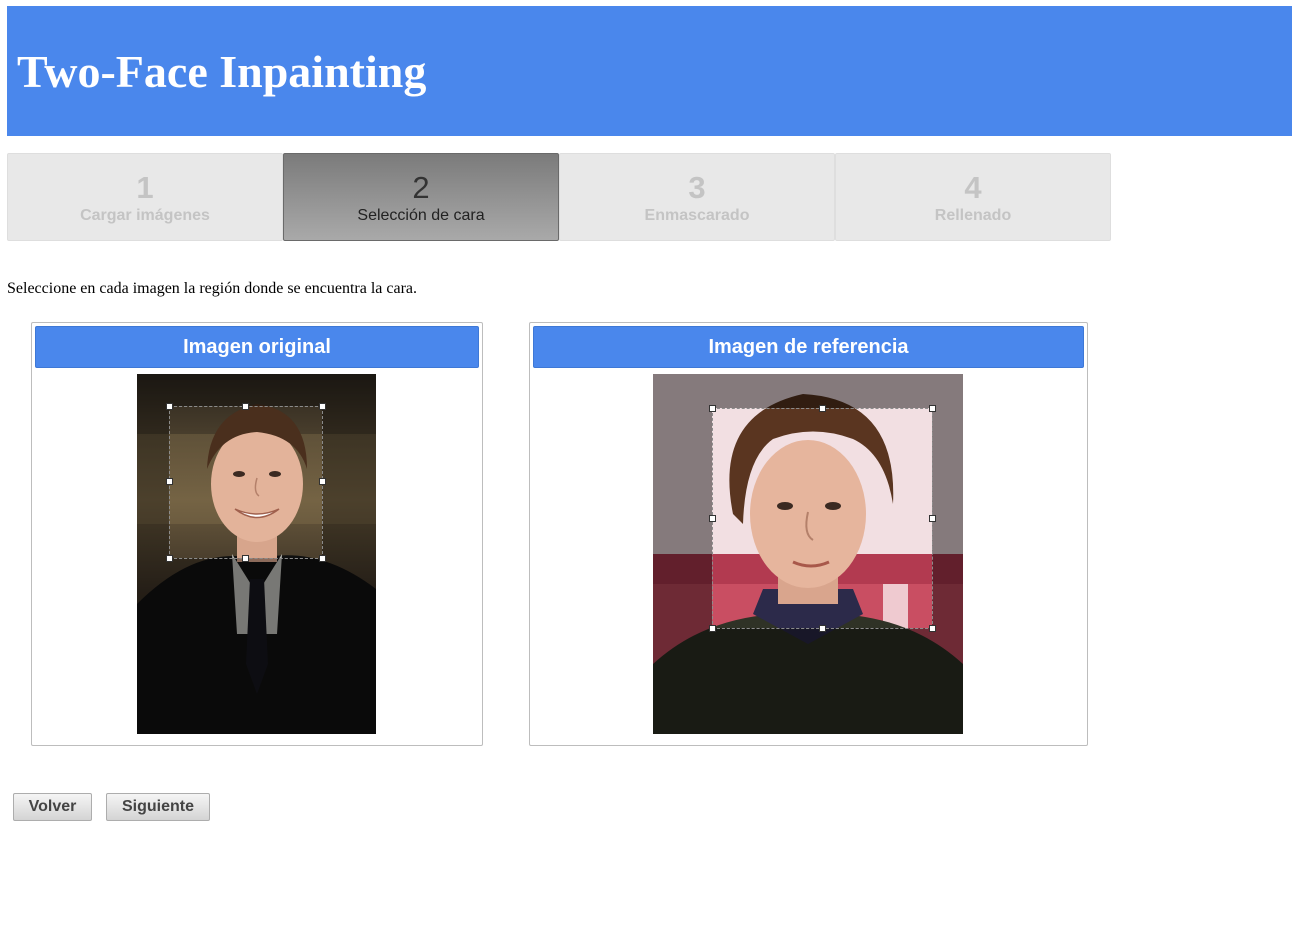 The height and width of the screenshot is (951, 1292). I want to click on reference-photo, so click(808, 554).